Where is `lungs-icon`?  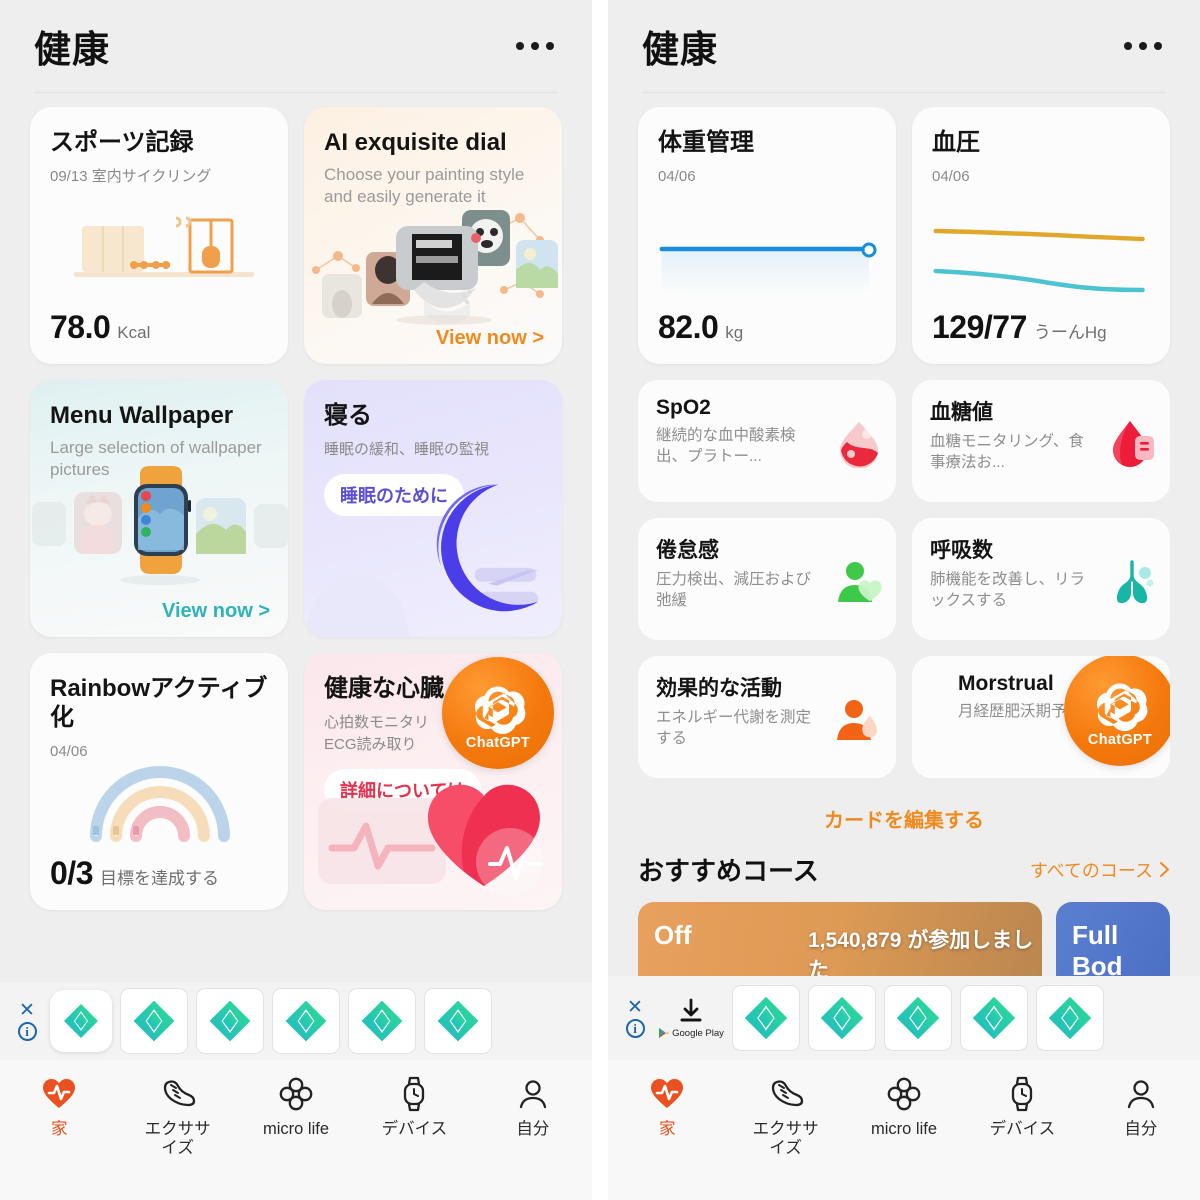 lungs-icon is located at coordinates (1135, 582).